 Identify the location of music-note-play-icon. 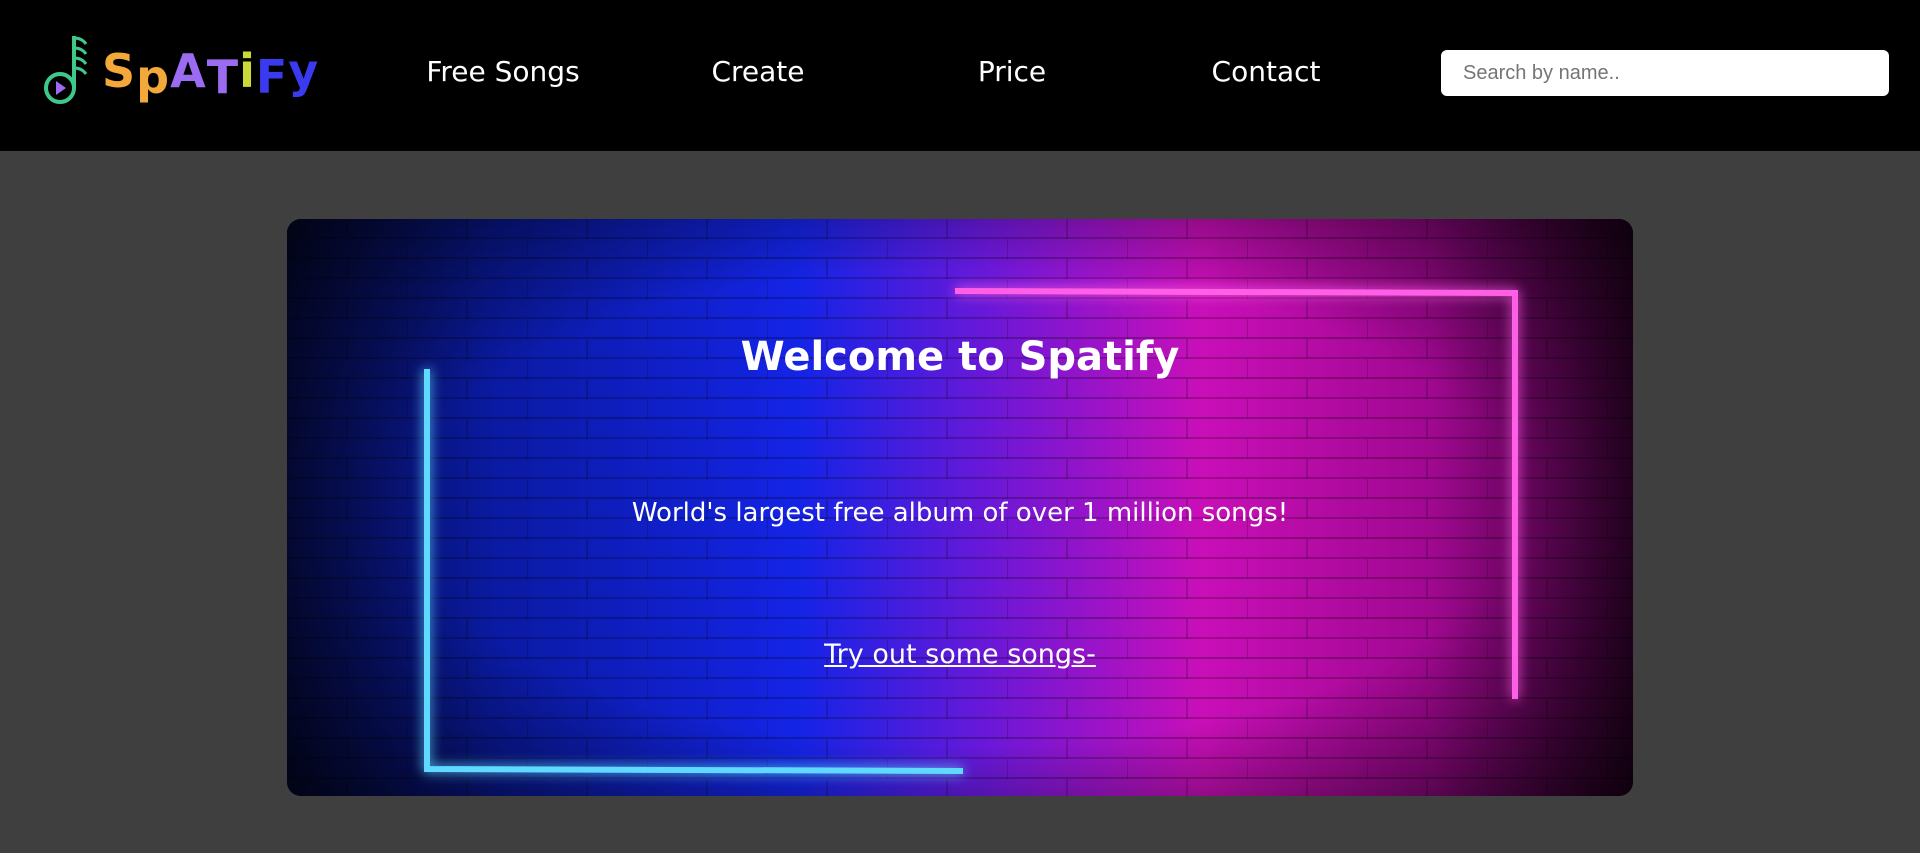
(66, 70).